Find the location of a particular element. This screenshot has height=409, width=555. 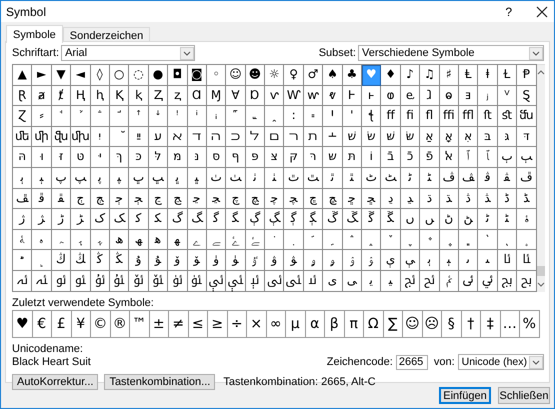

symbol-cell: ꞌ is located at coordinates (352, 116).